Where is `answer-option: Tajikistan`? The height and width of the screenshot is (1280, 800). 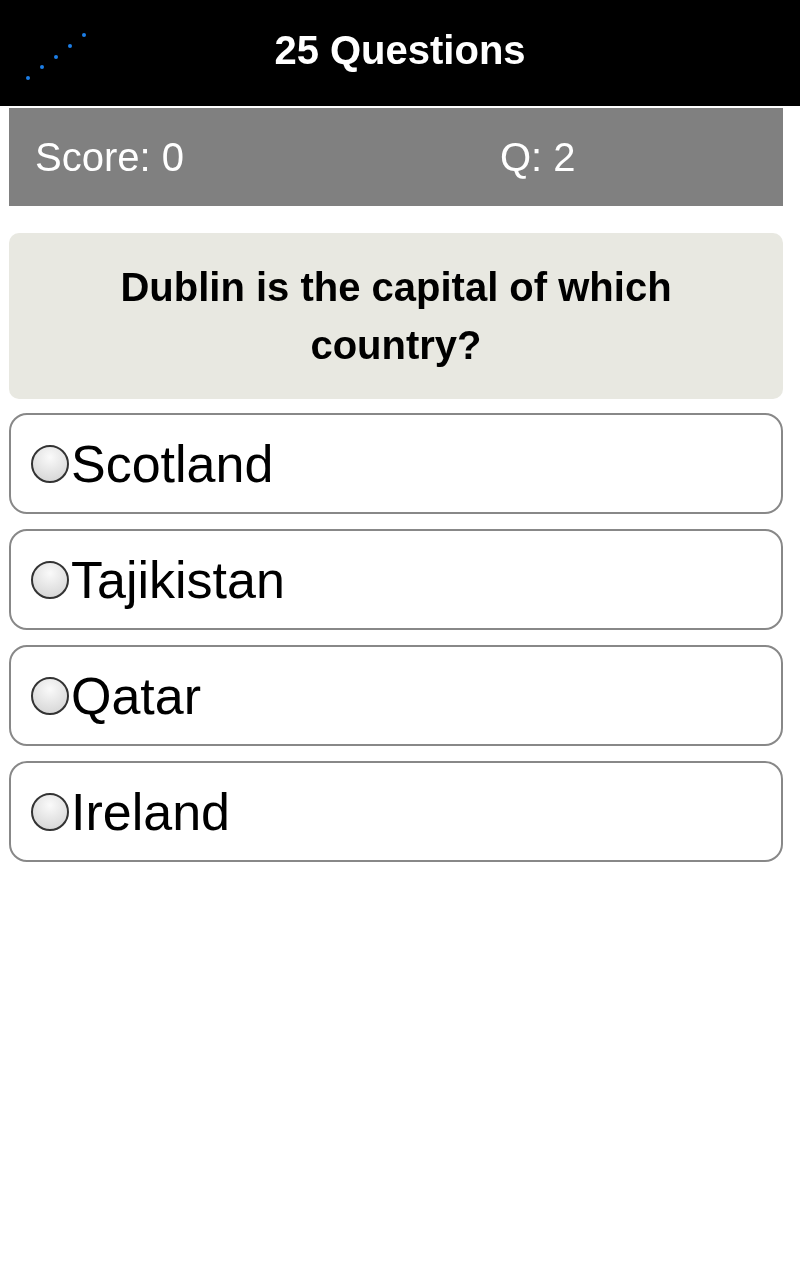 answer-option: Tajikistan is located at coordinates (396, 579).